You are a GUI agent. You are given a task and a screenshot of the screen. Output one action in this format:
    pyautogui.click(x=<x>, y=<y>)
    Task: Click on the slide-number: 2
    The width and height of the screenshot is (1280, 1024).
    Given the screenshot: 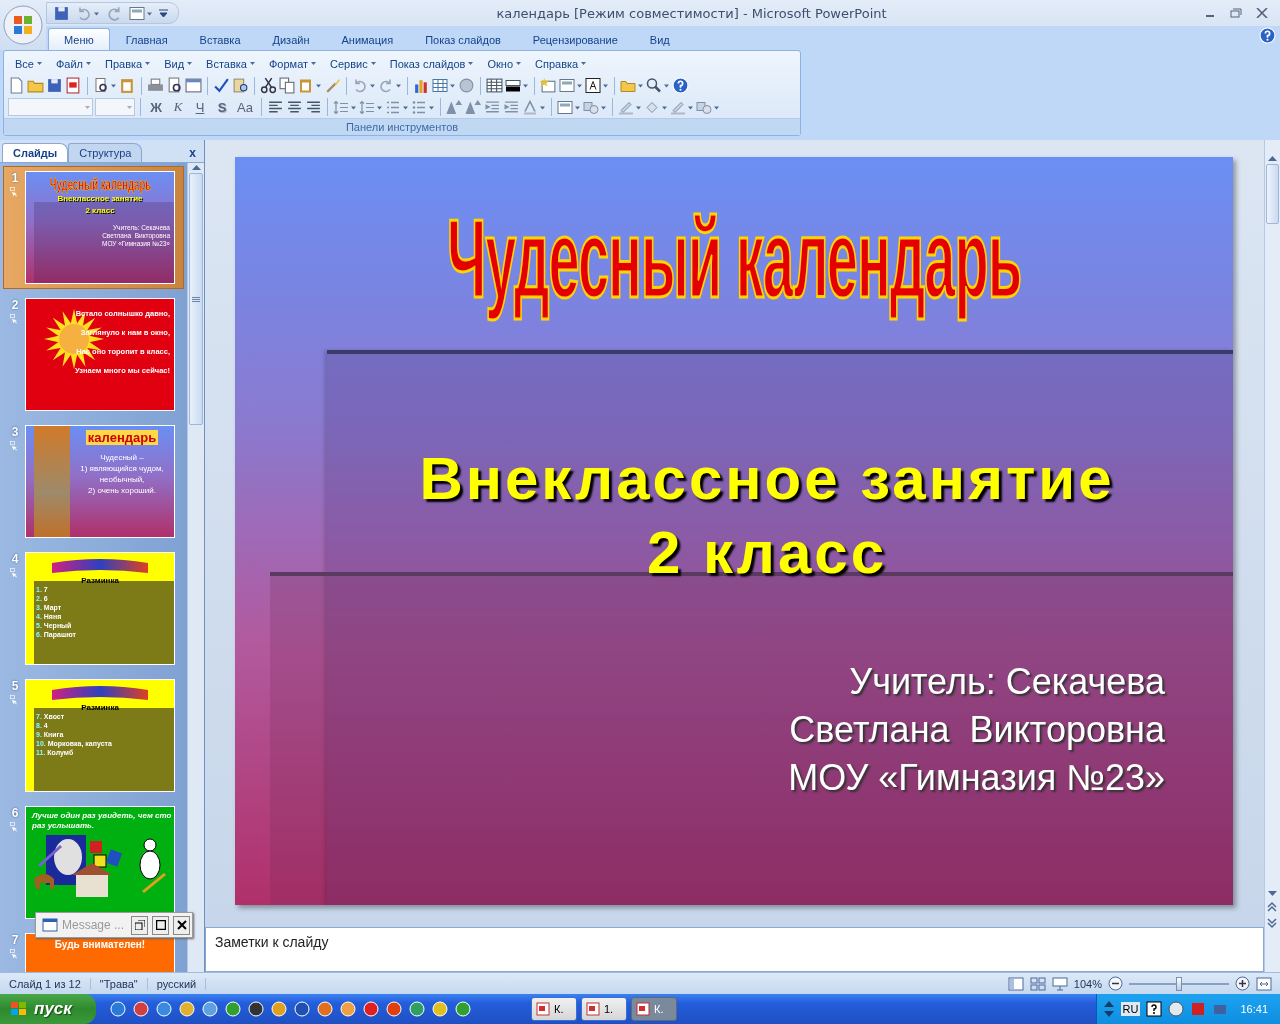 What is the action you would take?
    pyautogui.click(x=15, y=305)
    